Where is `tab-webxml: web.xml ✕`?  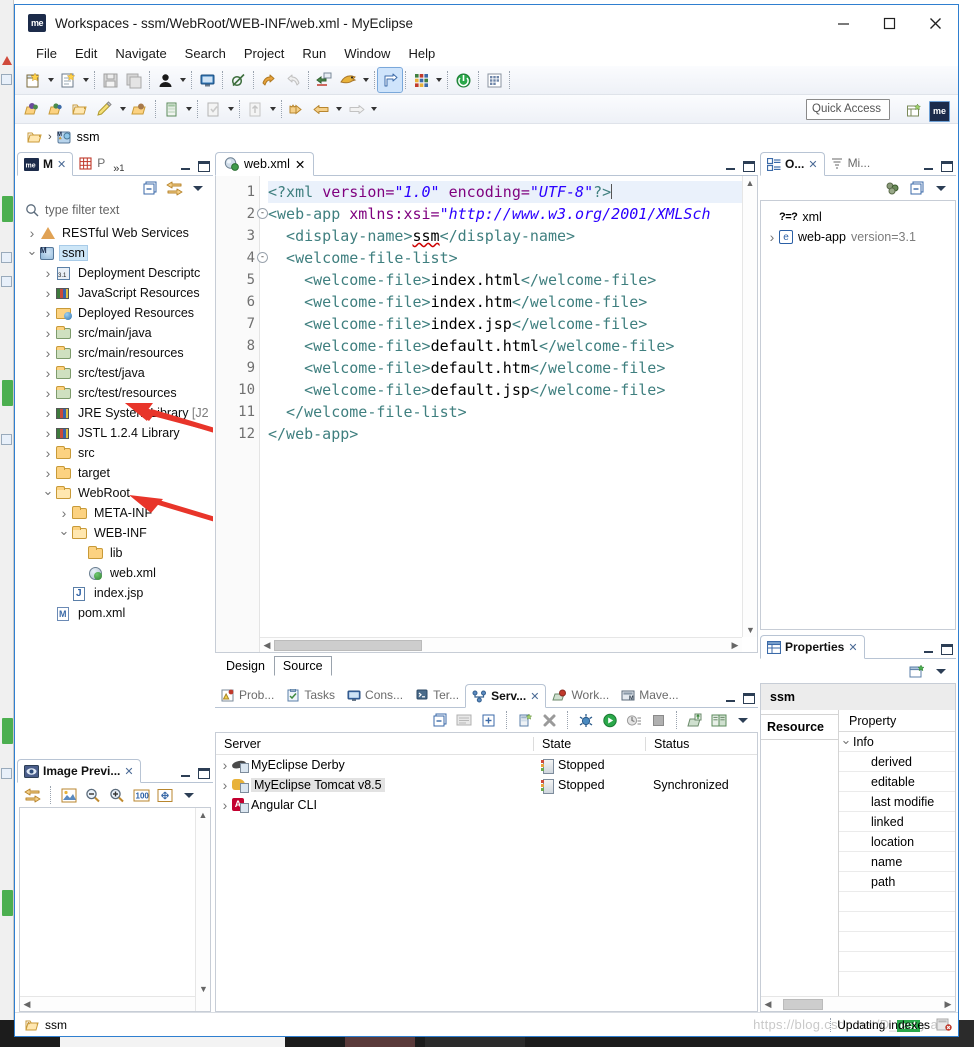 tab-webxml: web.xml ✕ is located at coordinates (265, 164).